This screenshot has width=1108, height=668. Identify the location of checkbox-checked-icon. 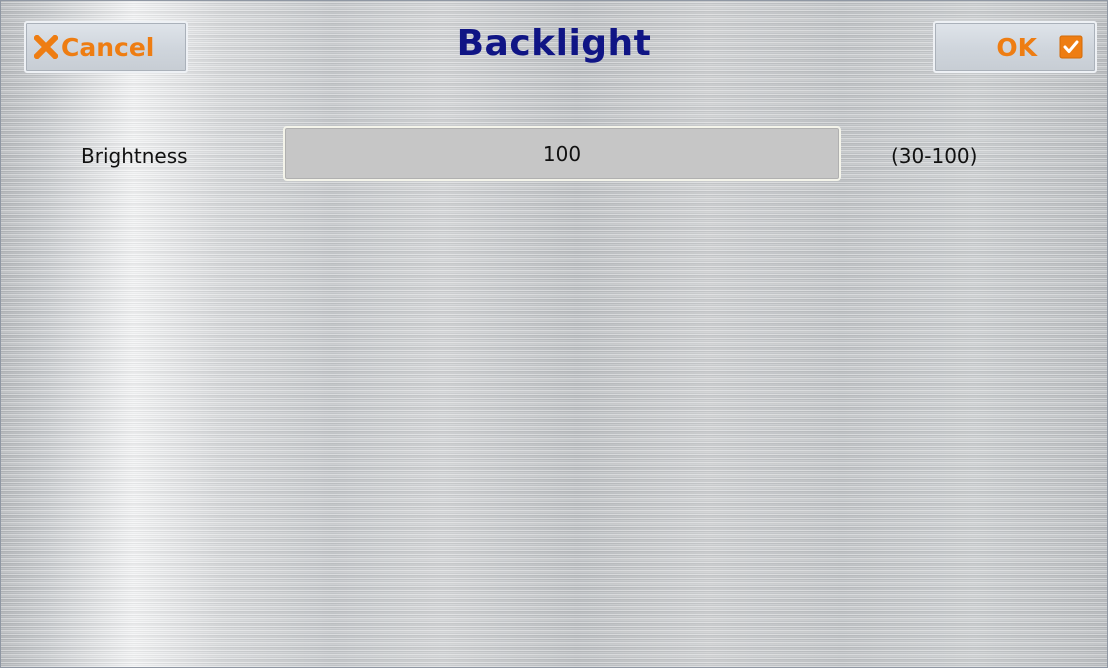
(1071, 47).